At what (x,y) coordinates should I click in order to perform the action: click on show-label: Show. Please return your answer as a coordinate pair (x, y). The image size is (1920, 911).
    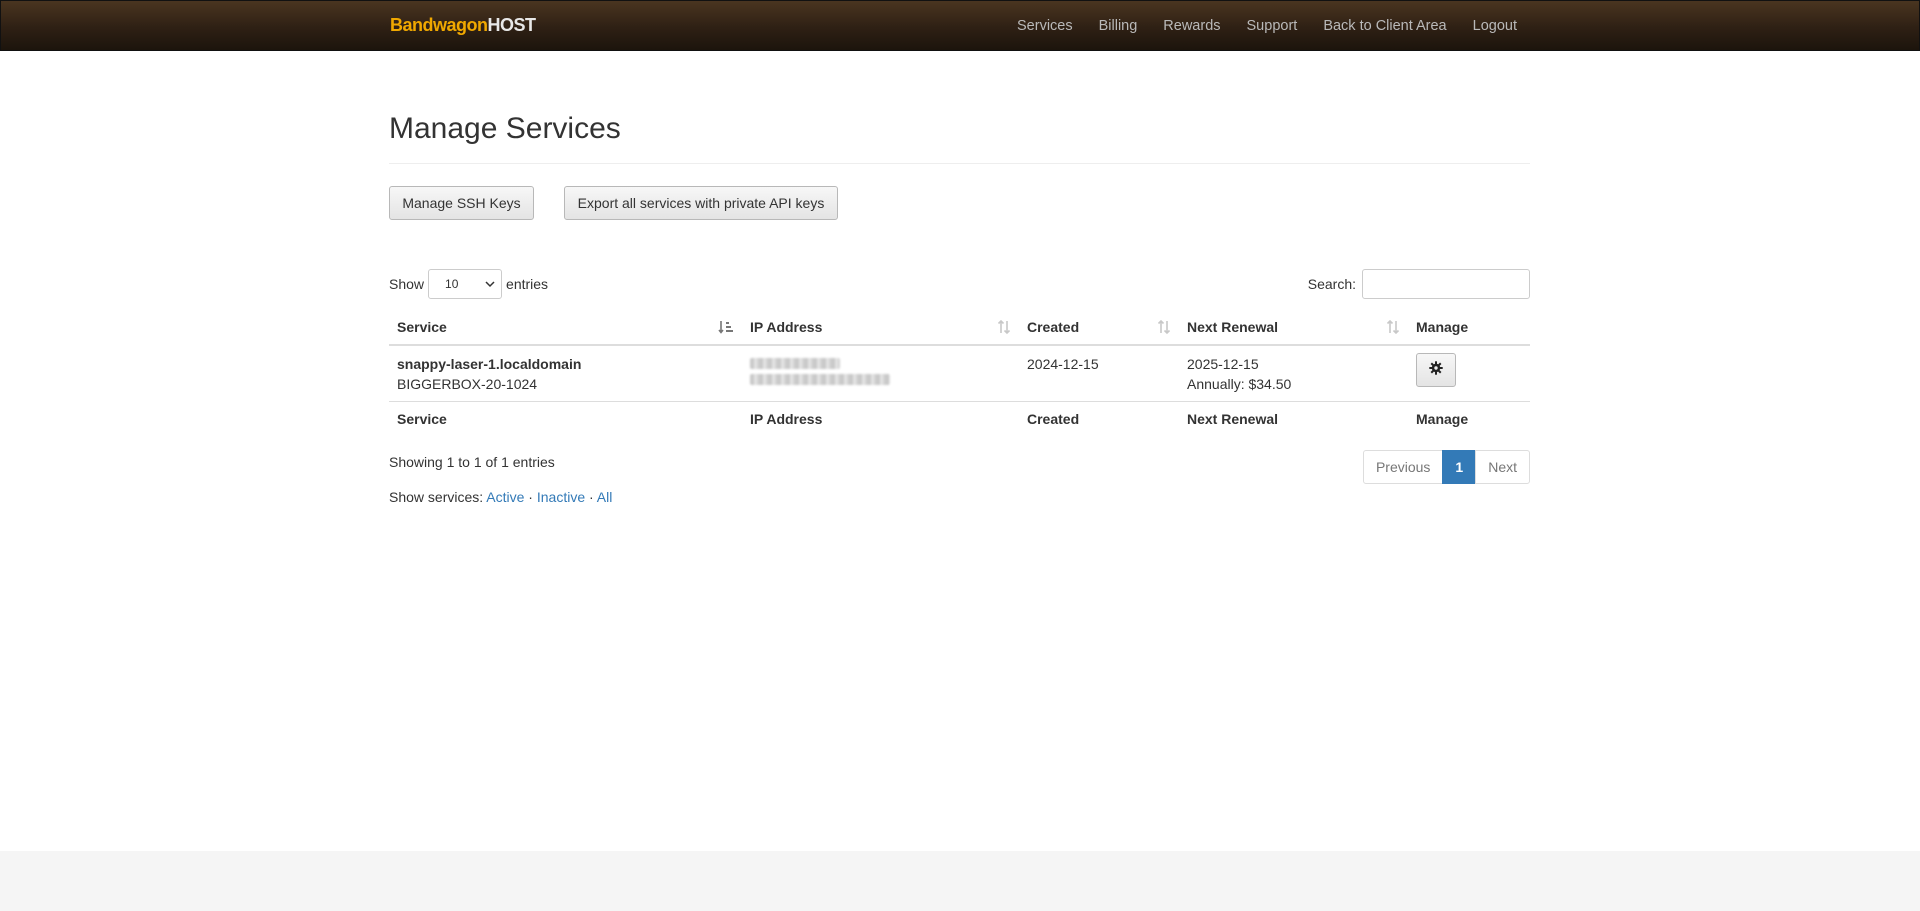
    Looking at the image, I should click on (407, 284).